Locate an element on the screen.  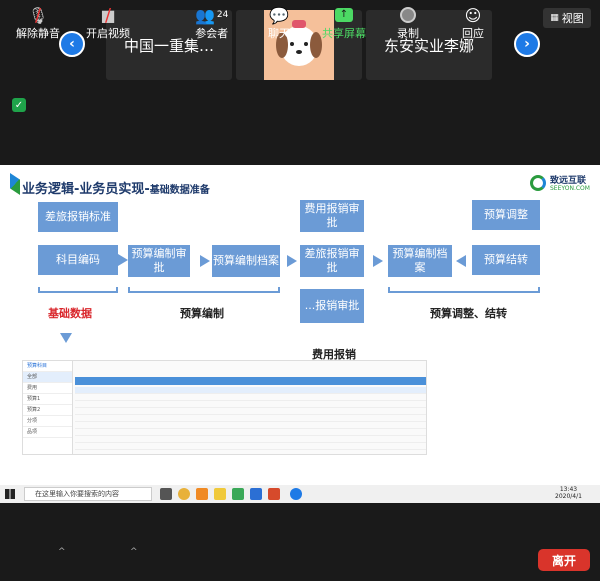
next-page-button: › is located at coordinates (527, 44).